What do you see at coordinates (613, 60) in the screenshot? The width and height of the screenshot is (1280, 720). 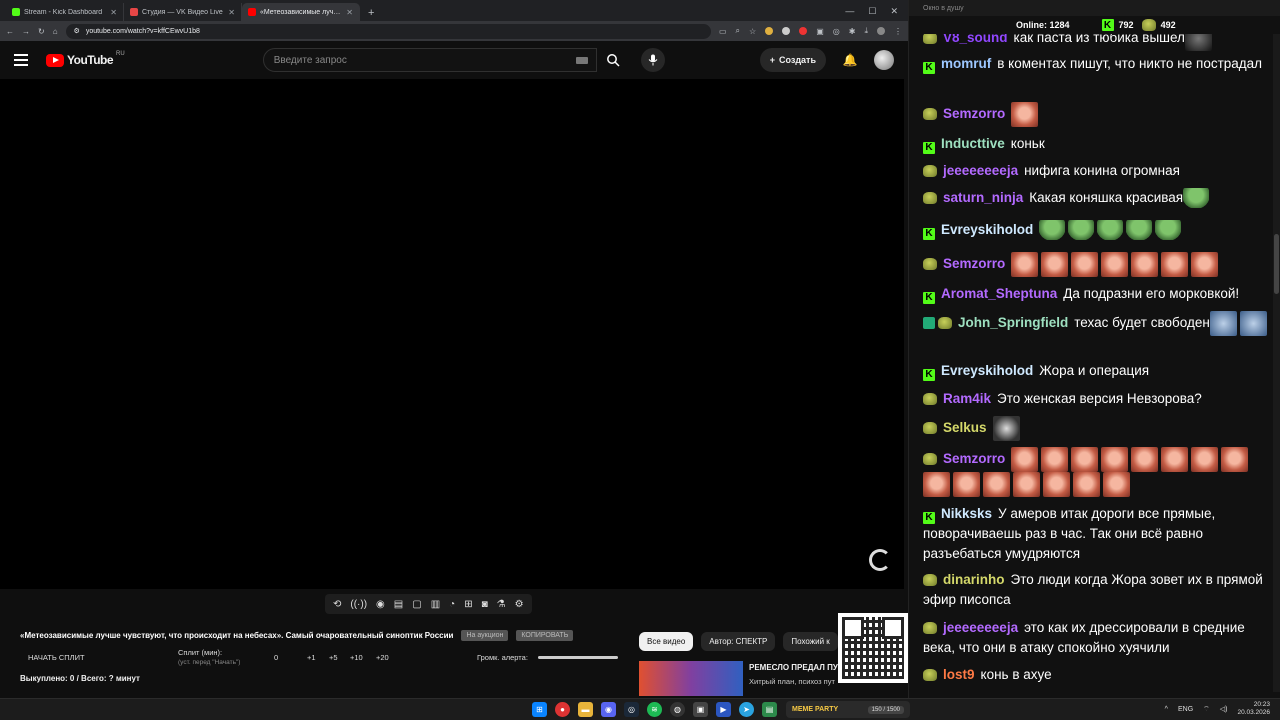 I see `search-button` at bounding box center [613, 60].